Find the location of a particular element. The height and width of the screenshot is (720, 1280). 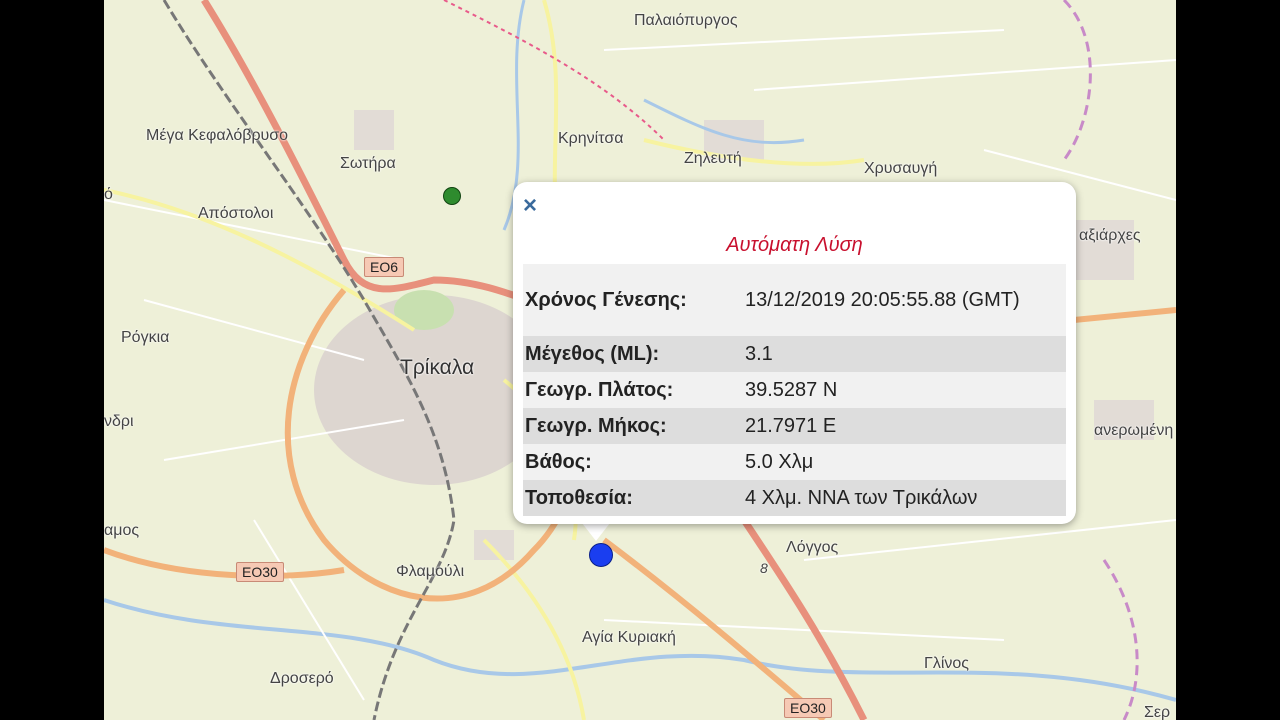

place-label: νδρι is located at coordinates (119, 421).